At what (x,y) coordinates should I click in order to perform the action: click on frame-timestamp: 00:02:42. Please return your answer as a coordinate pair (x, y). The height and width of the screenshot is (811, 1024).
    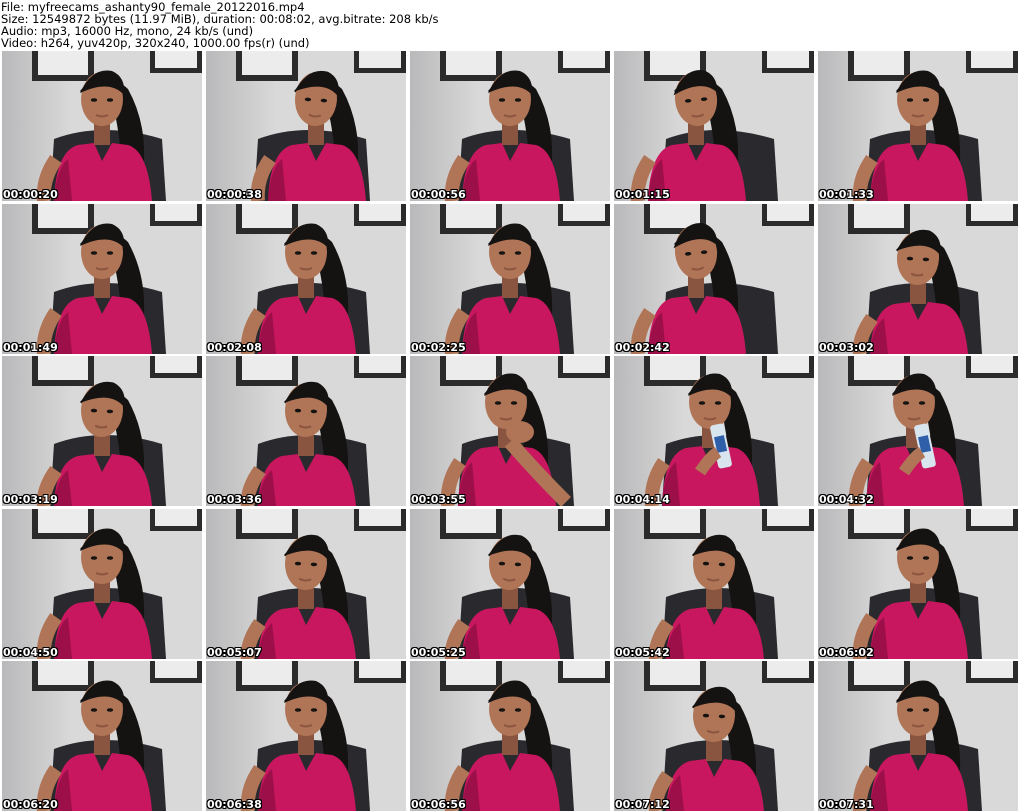
    Looking at the image, I should click on (642, 347).